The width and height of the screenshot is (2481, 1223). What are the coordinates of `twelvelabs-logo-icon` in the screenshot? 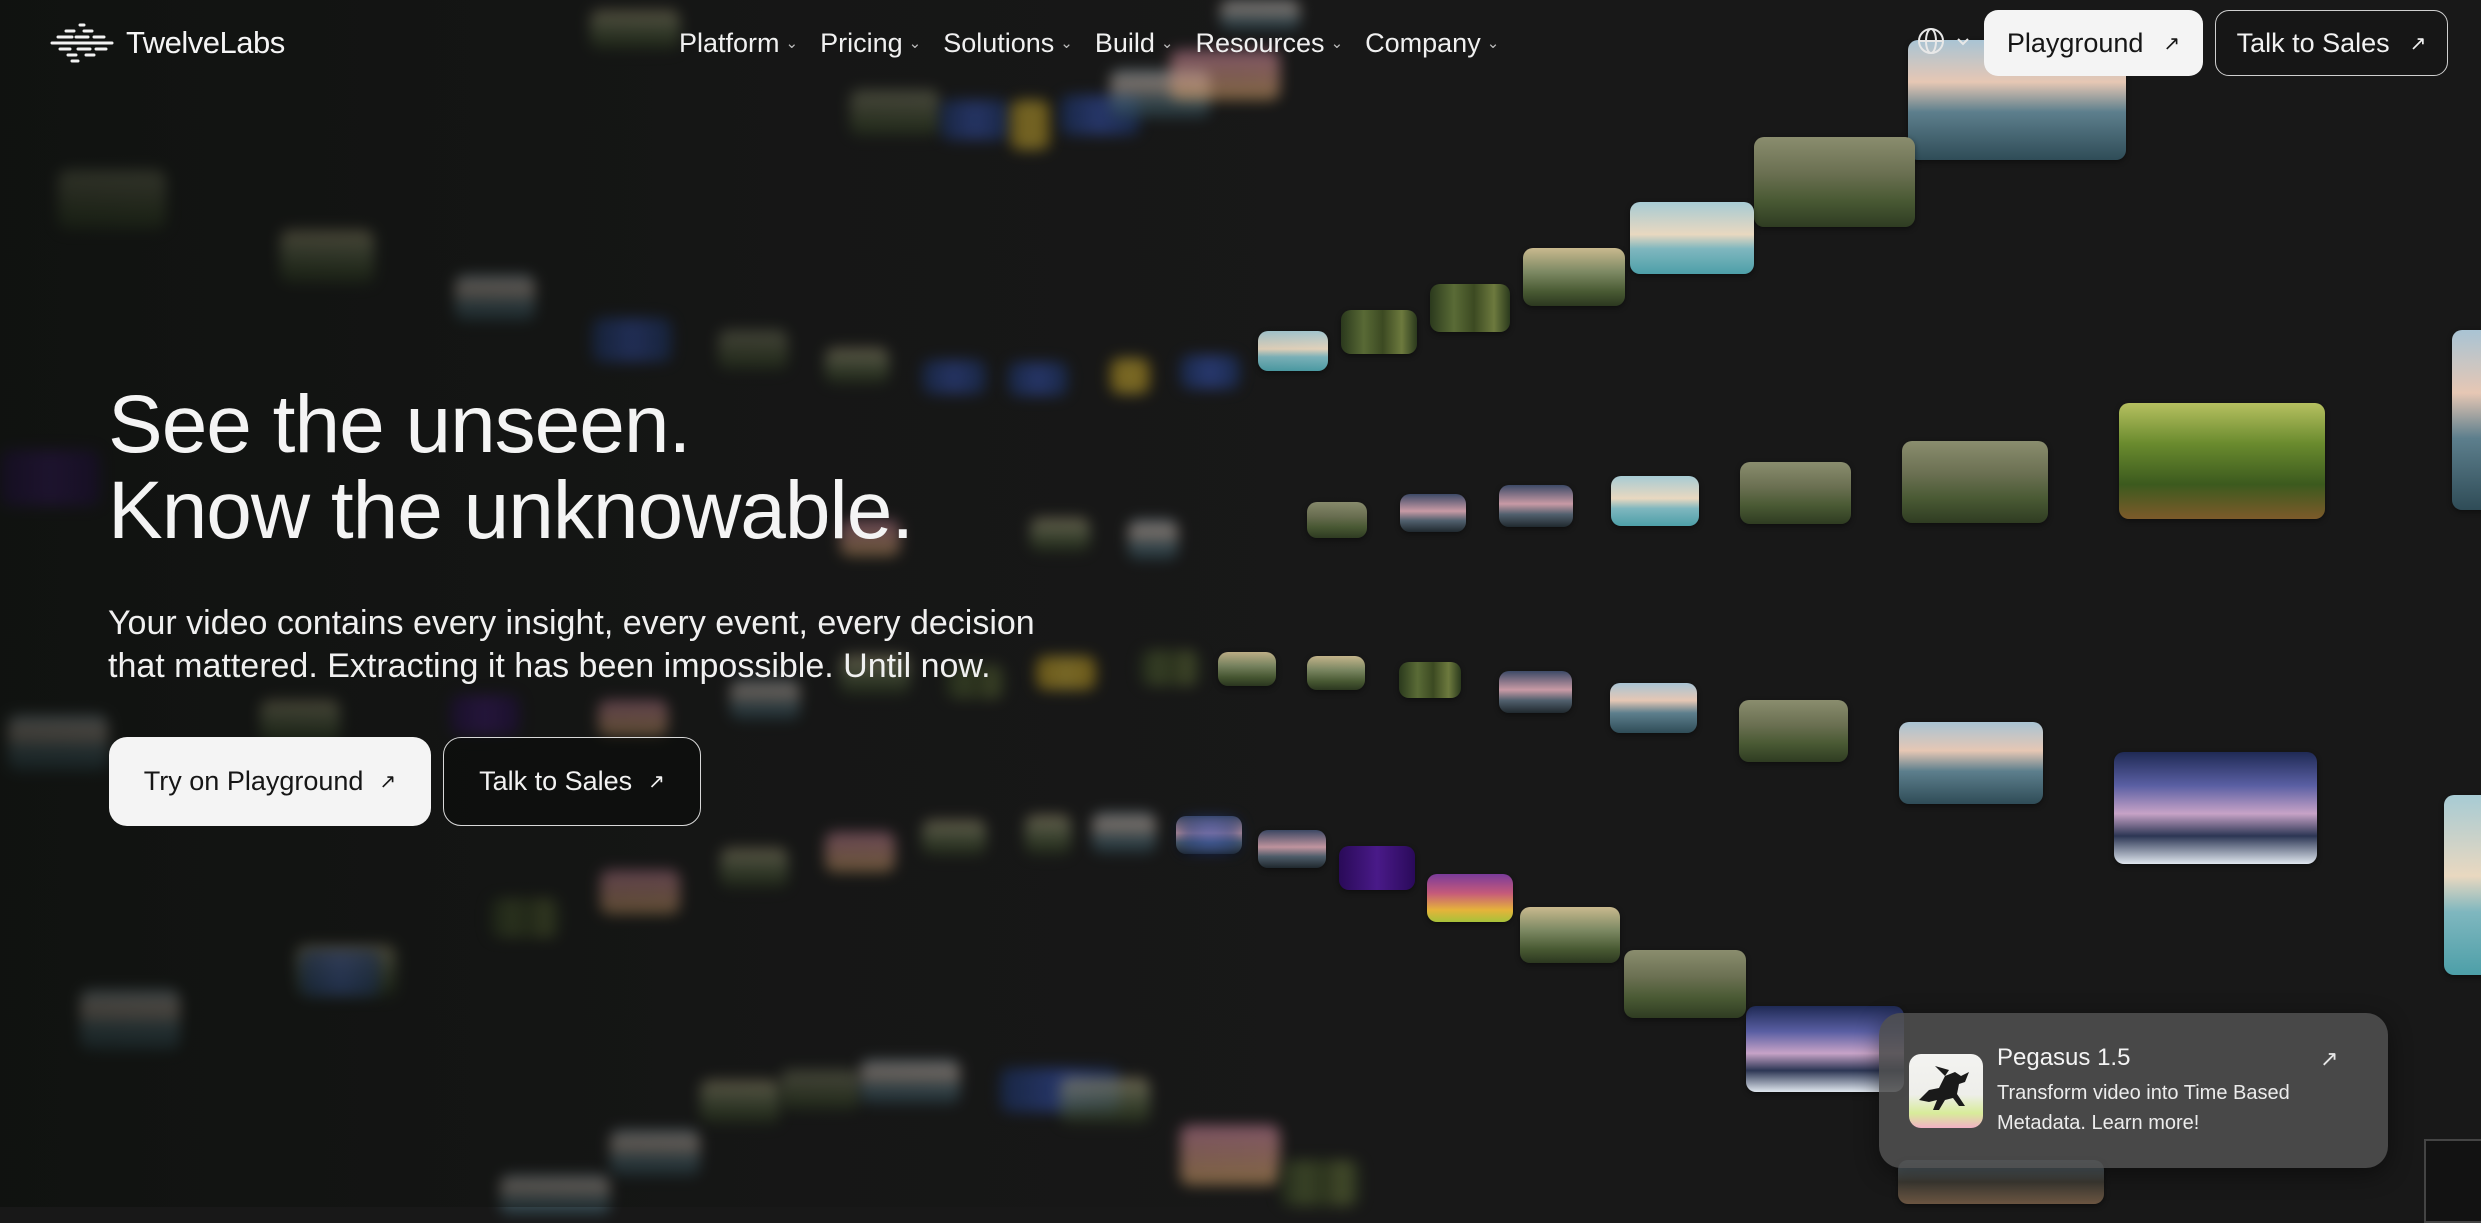 It's located at (82, 43).